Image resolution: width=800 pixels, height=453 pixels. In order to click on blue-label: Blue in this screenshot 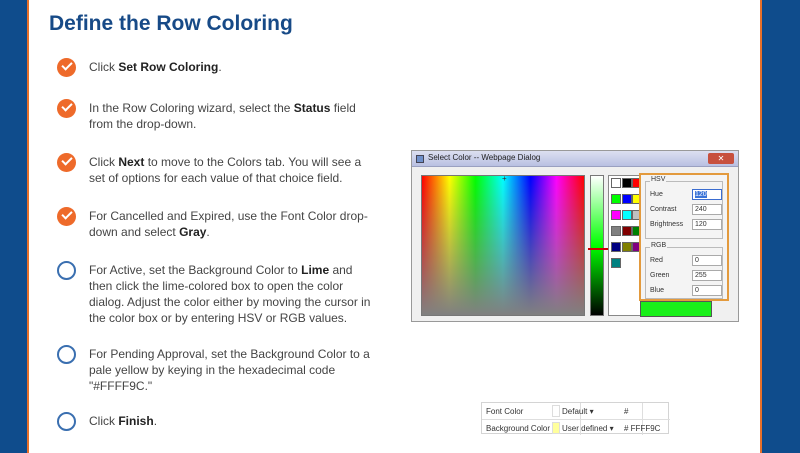, I will do `click(657, 290)`.